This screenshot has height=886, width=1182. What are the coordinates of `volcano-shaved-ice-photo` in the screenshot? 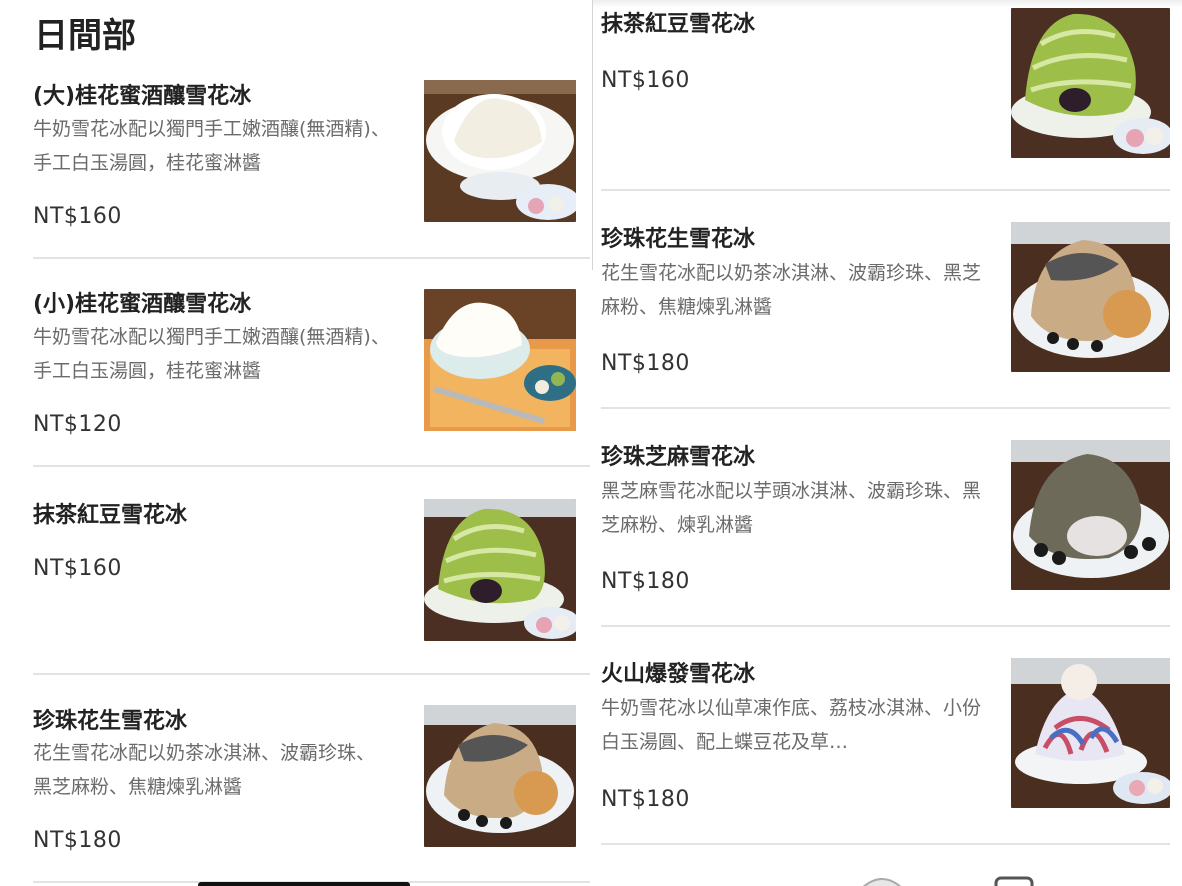 It's located at (1090, 733).